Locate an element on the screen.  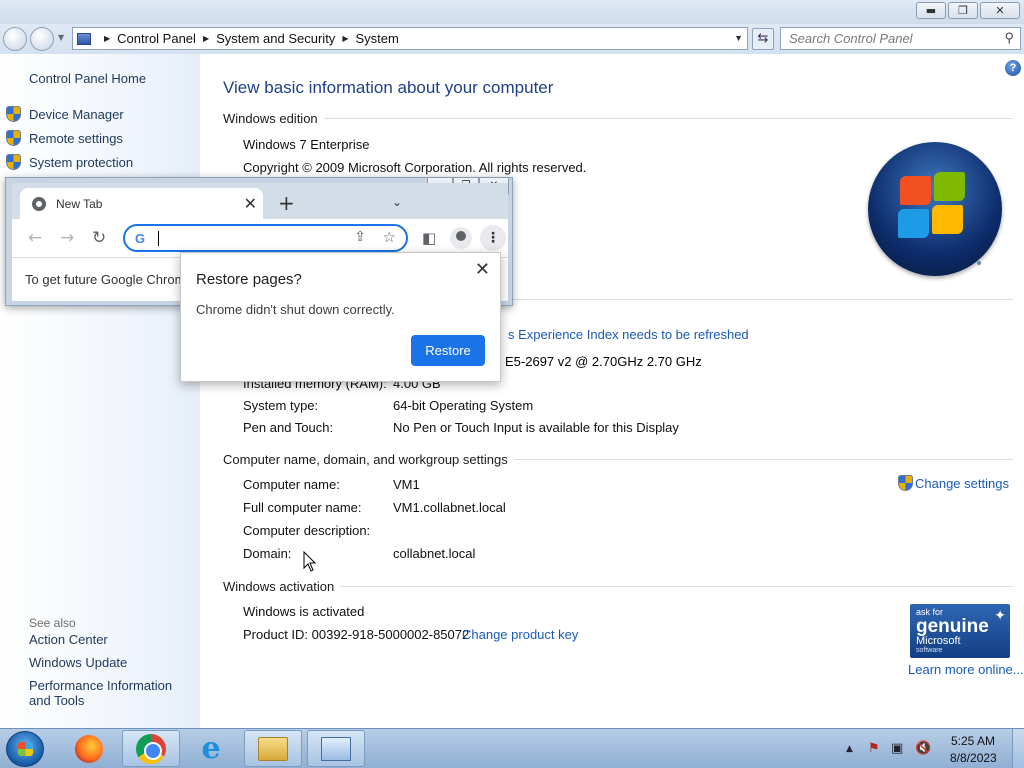
popup-title: Restore pages? is located at coordinates (249, 279).